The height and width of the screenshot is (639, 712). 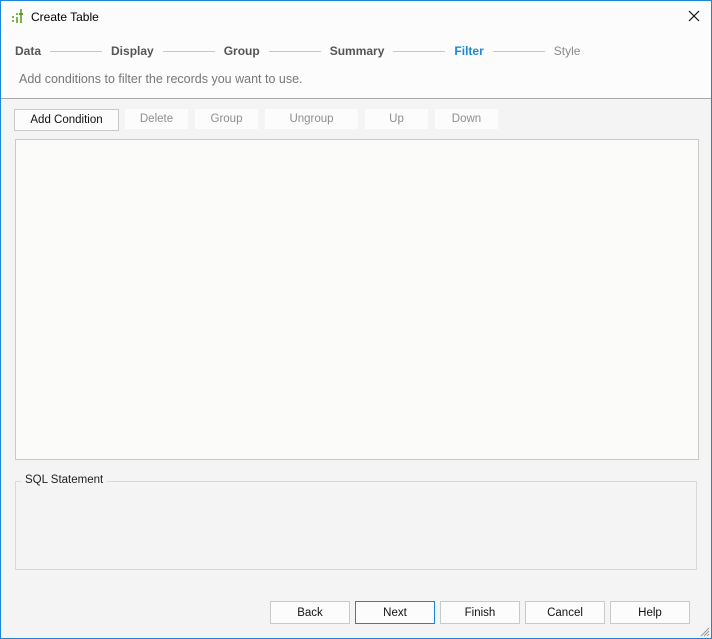 I want to click on sql-statement-group: SQL Statement, so click(x=356, y=522).